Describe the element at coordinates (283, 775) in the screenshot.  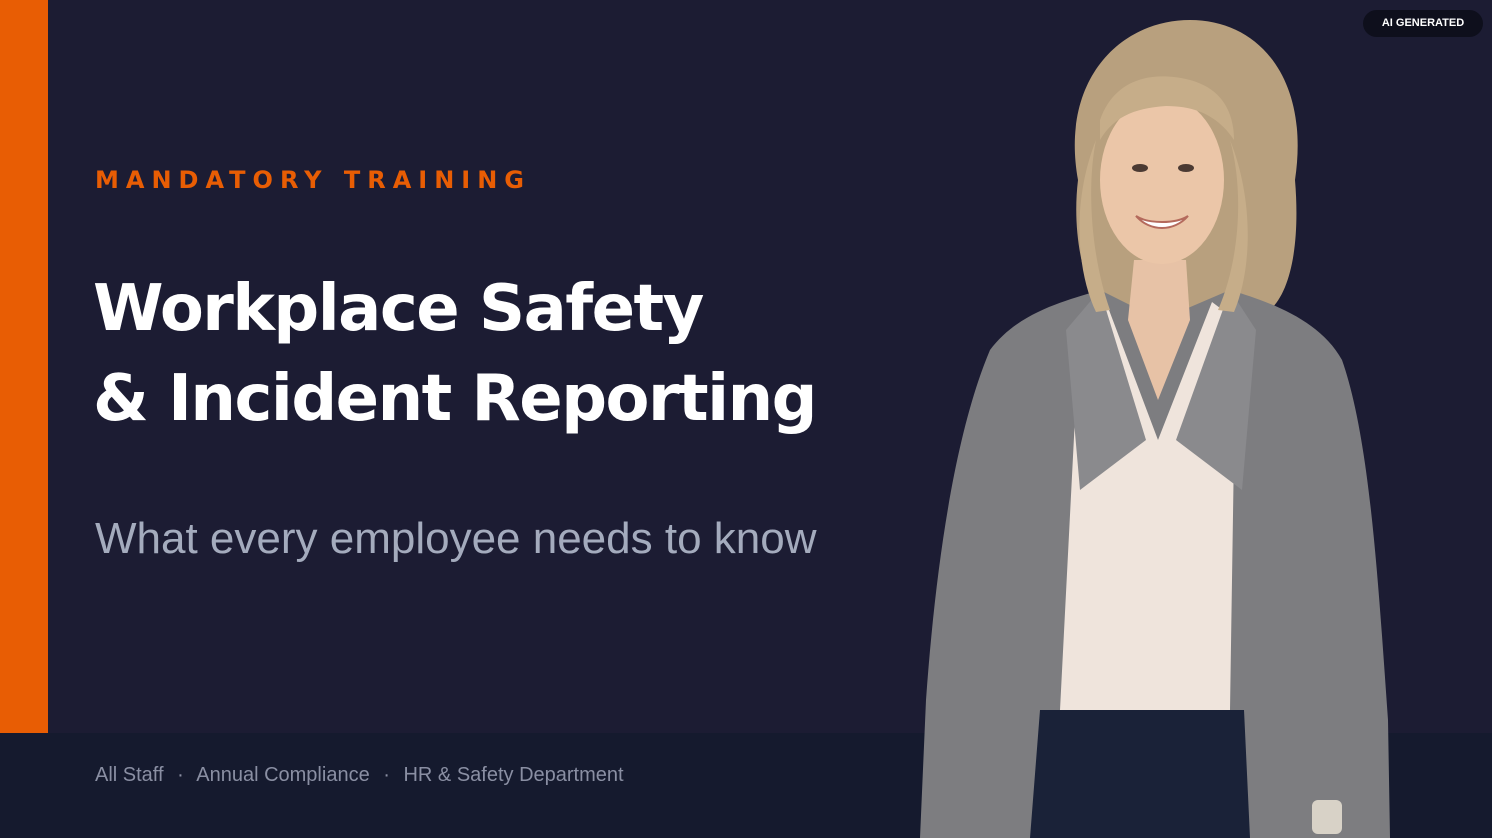
I see `footer-cadence: Annual Compliance` at that location.